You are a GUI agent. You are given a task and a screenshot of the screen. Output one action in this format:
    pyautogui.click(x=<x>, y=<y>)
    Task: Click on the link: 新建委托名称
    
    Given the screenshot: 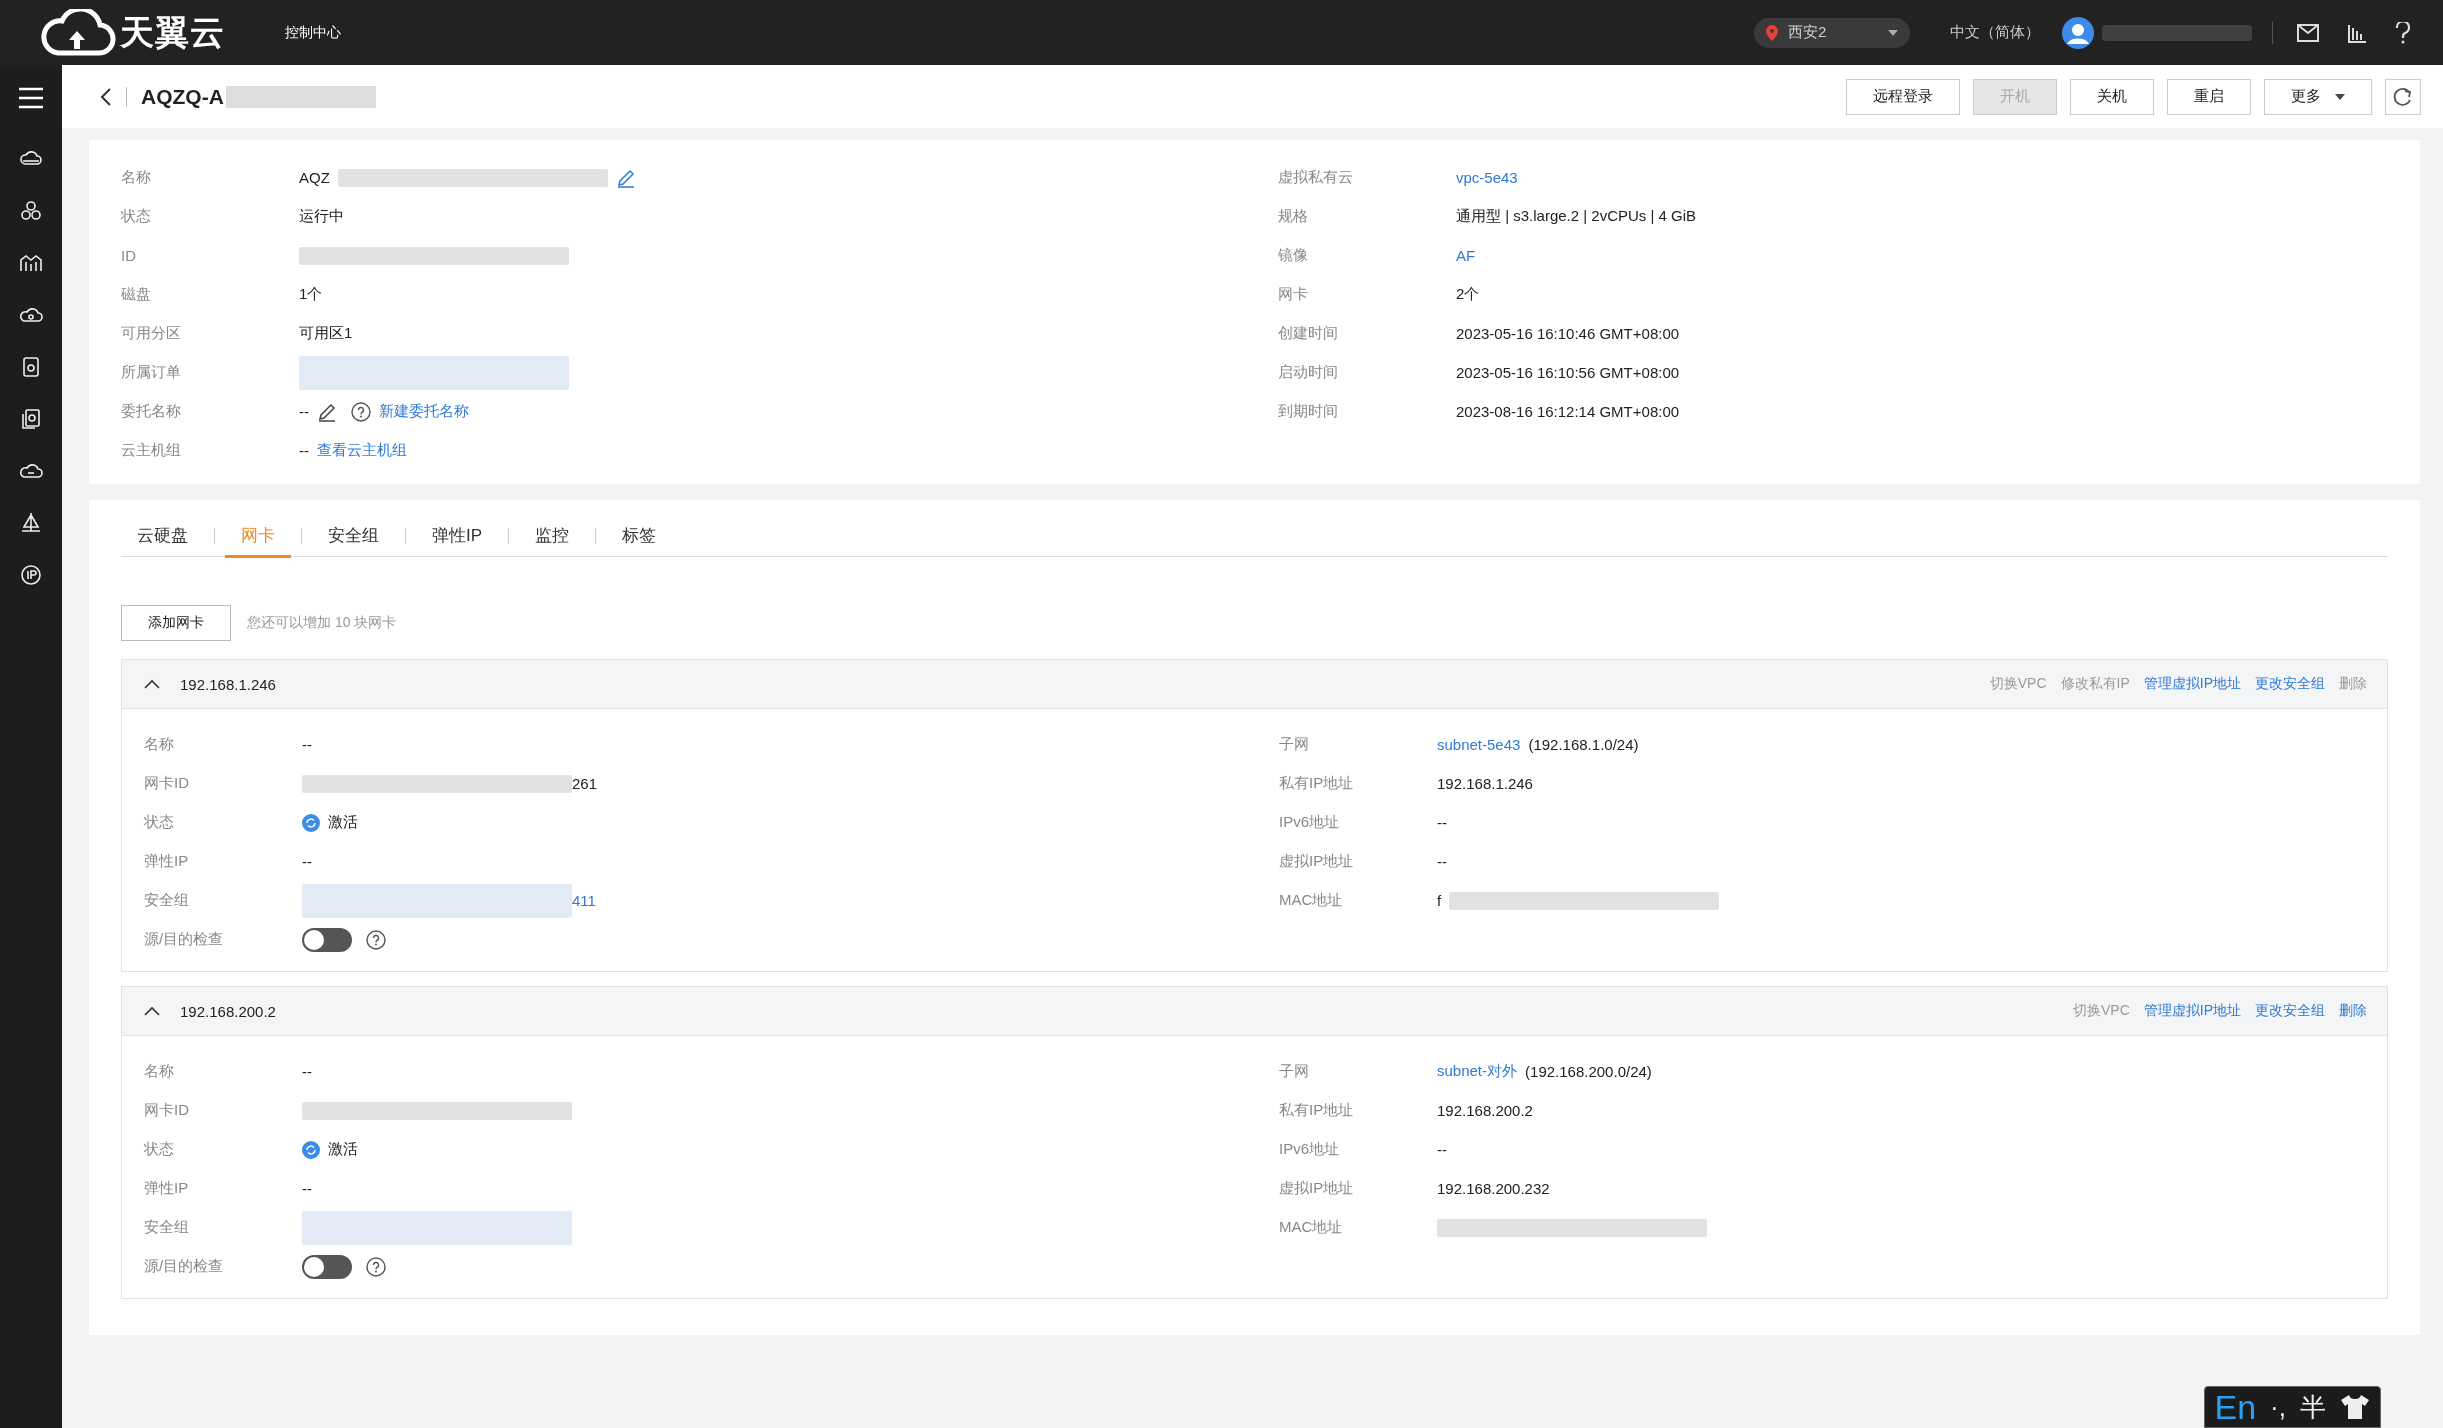 What is the action you would take?
    pyautogui.click(x=424, y=411)
    